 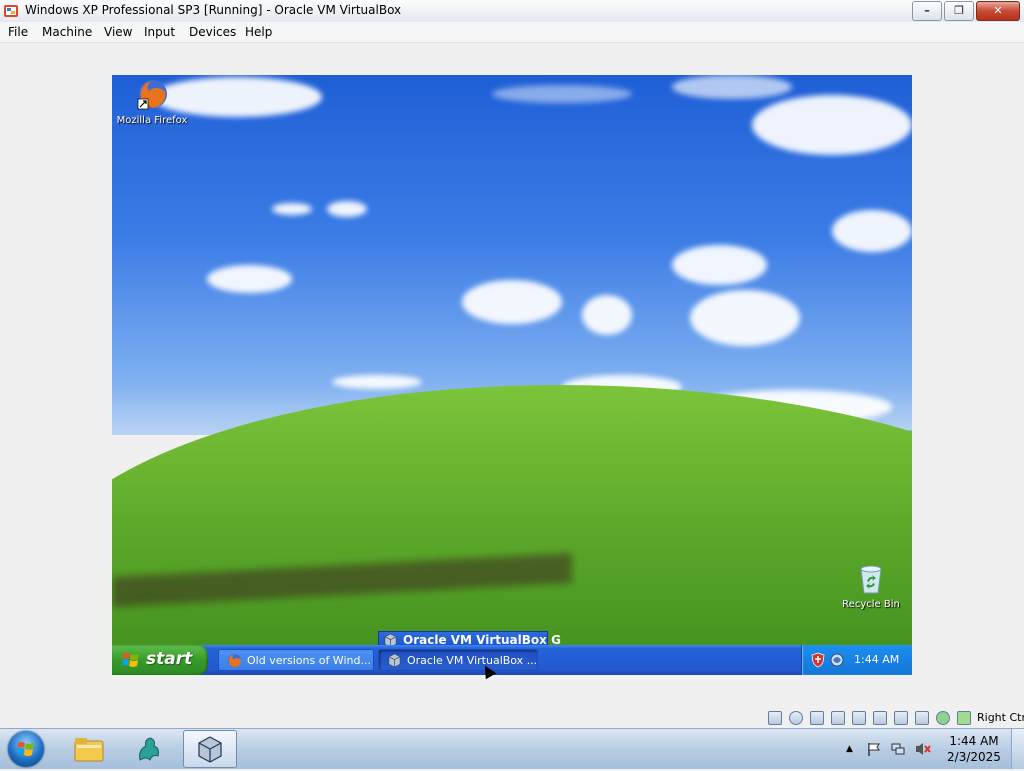 I want to click on minimize-button: –, so click(x=927, y=11).